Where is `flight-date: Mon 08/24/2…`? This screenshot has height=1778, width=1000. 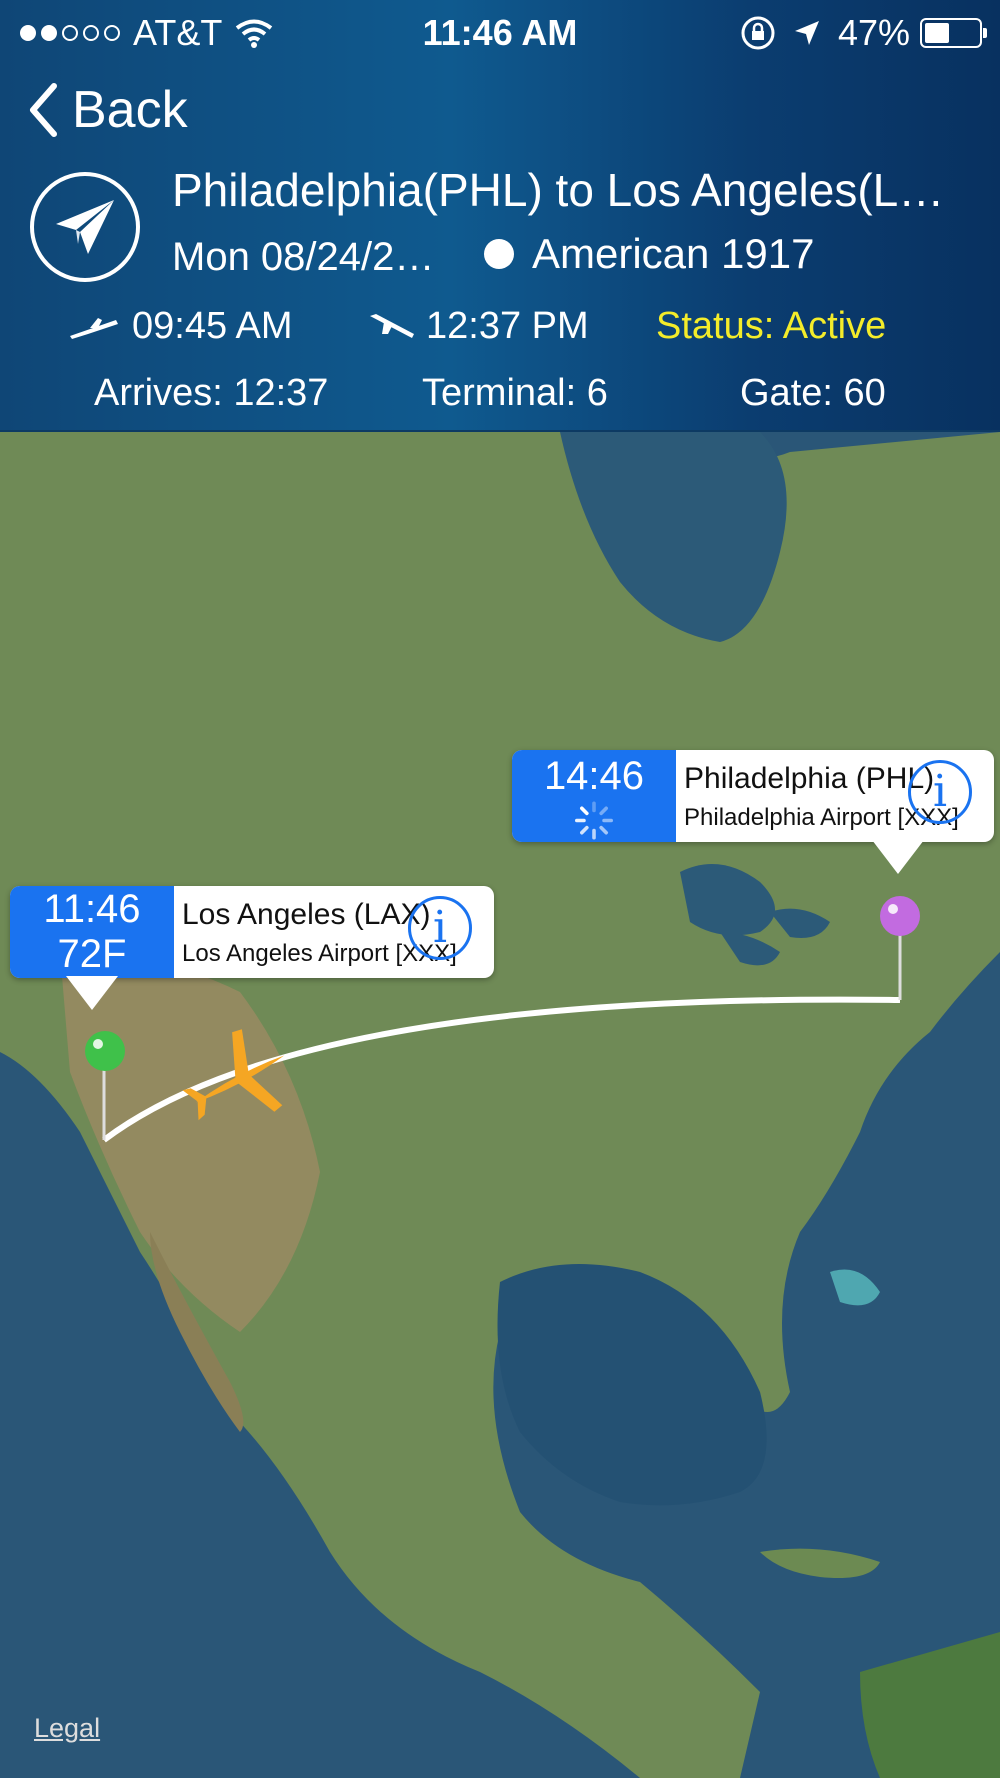
flight-date: Mon 08/24/2… is located at coordinates (303, 257).